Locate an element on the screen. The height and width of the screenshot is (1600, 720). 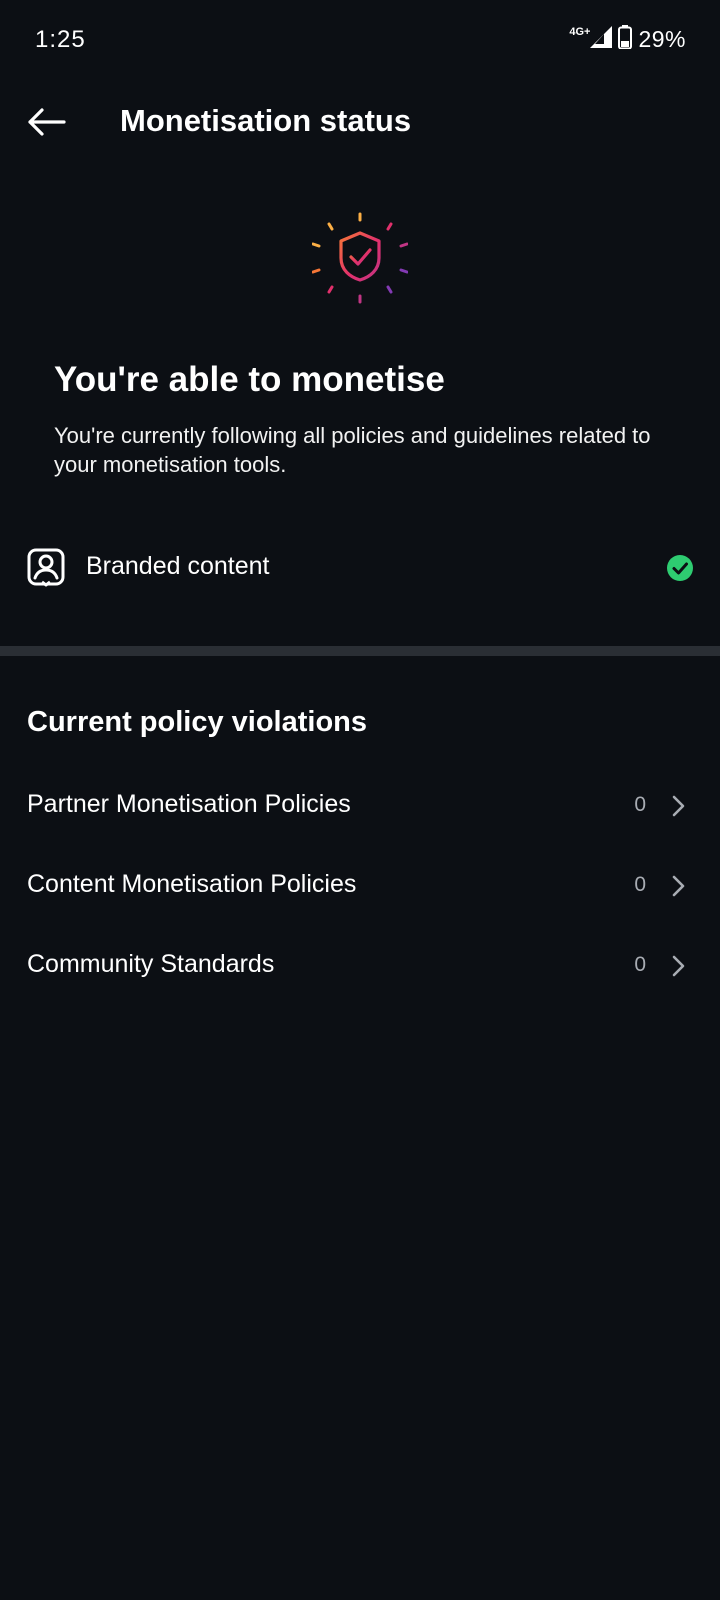
status-bar: 1:25 4G+ 29% is located at coordinates (360, 40).